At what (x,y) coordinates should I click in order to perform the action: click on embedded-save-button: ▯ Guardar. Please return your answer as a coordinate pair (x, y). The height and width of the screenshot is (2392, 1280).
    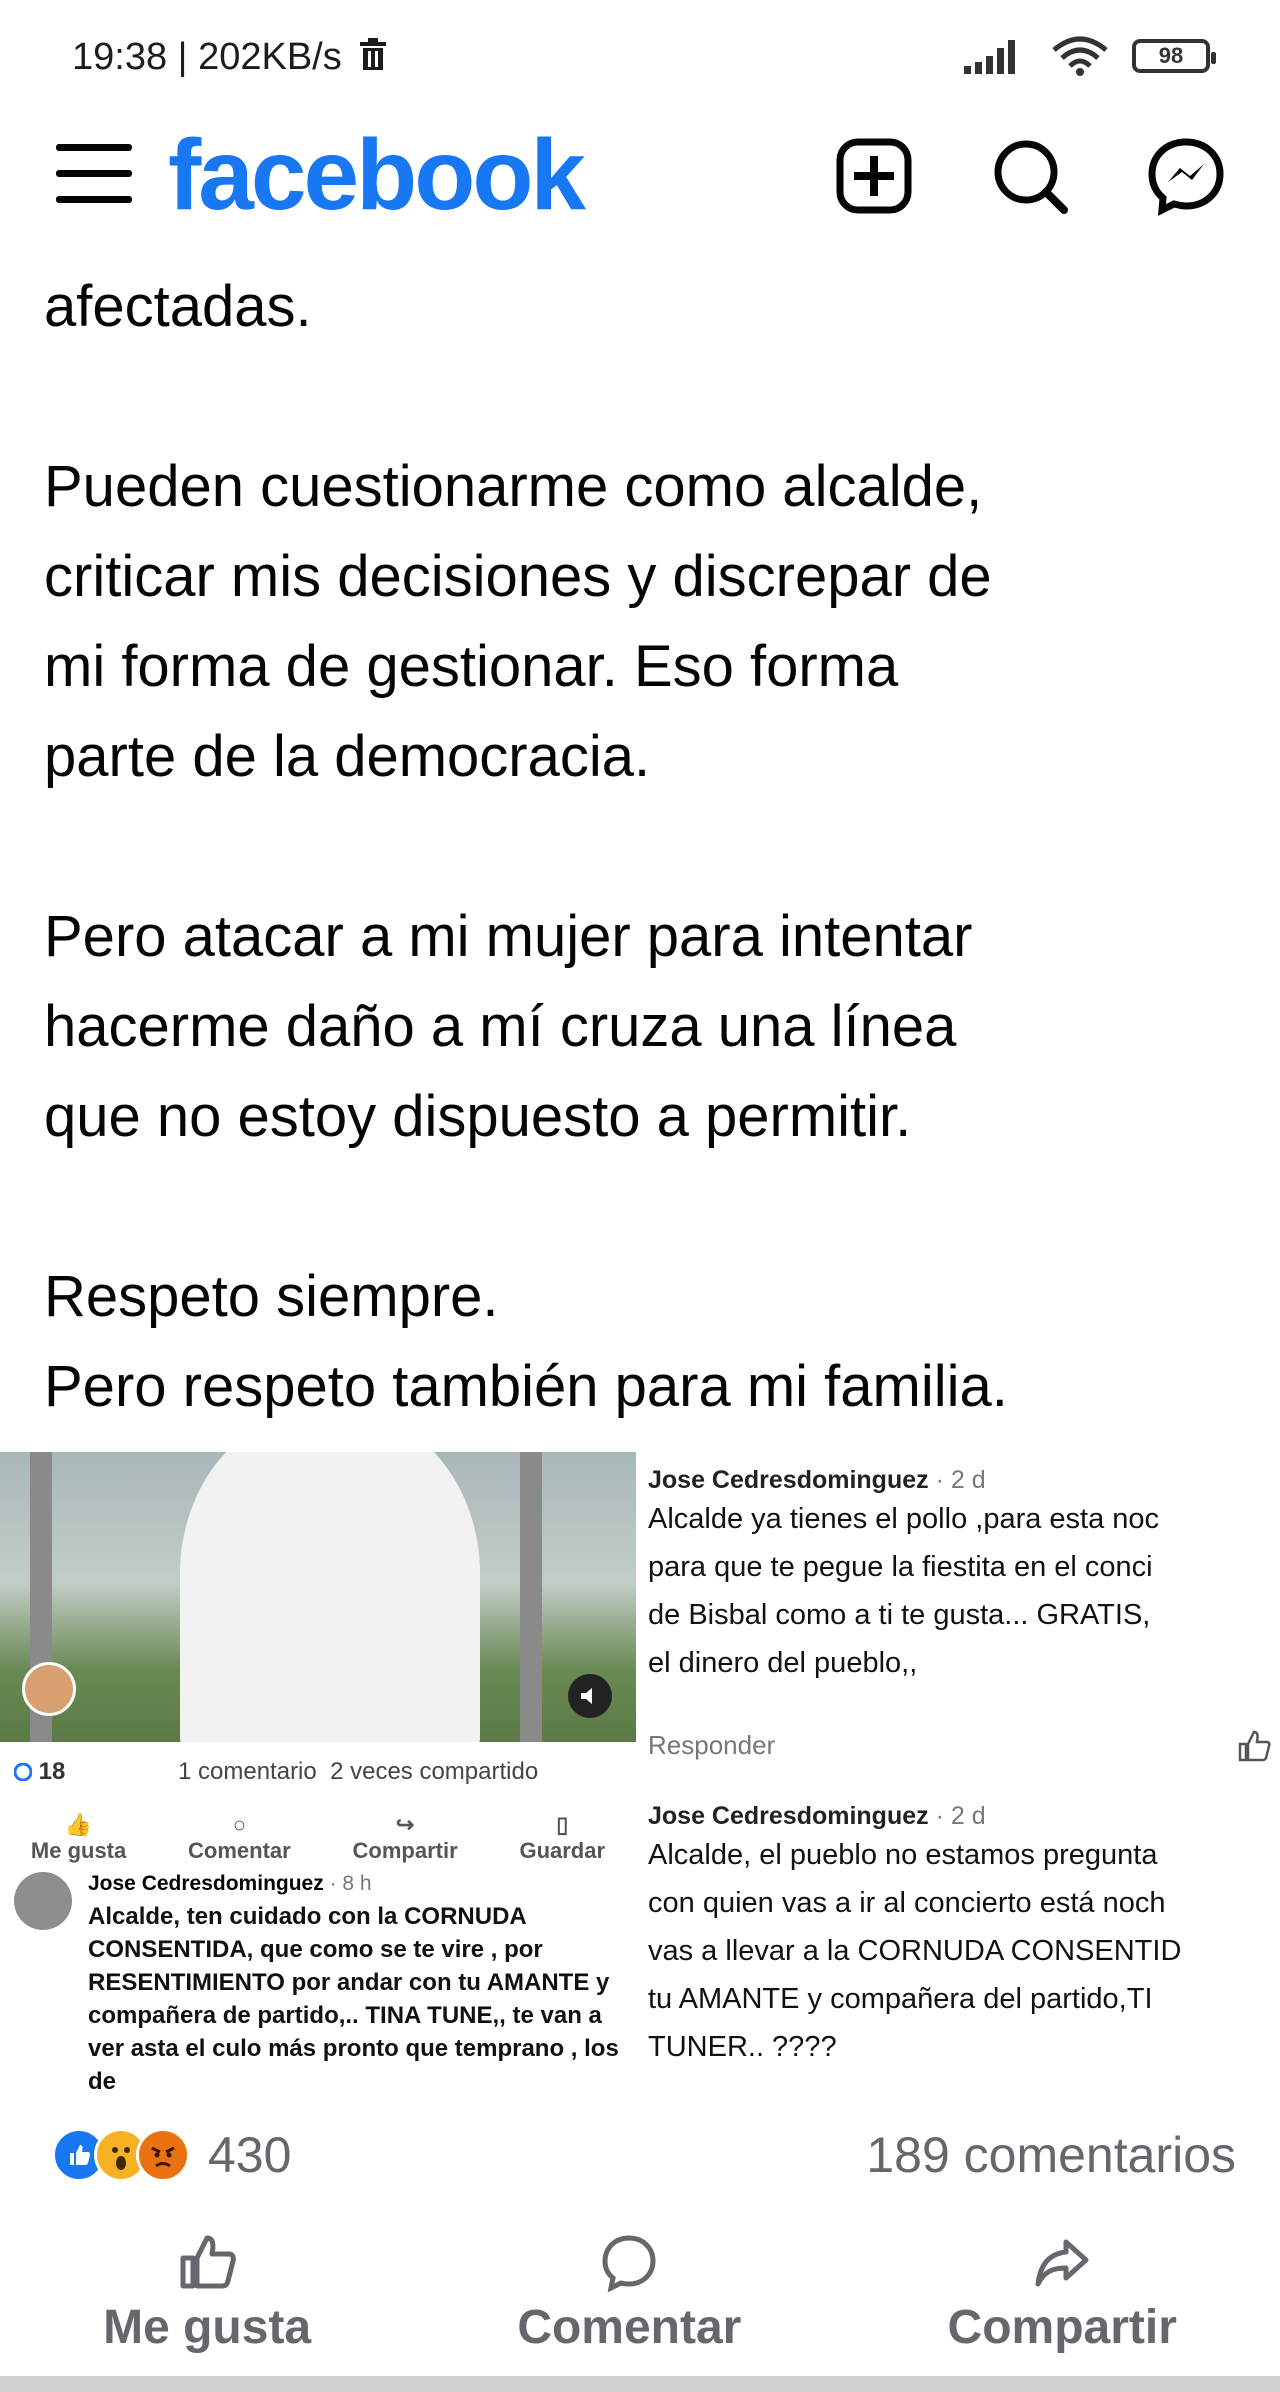
    Looking at the image, I should click on (562, 1838).